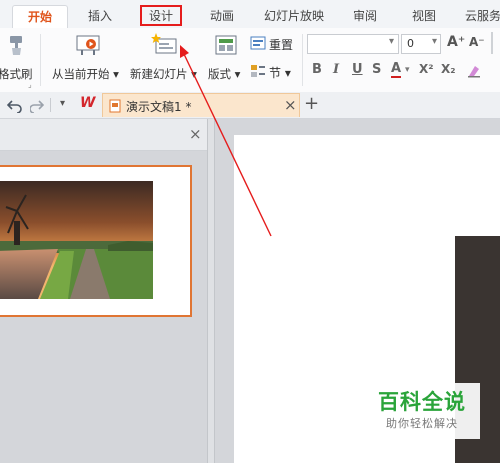 The image size is (500, 463). I want to click on watermark-title: 百科全说, so click(422, 402).